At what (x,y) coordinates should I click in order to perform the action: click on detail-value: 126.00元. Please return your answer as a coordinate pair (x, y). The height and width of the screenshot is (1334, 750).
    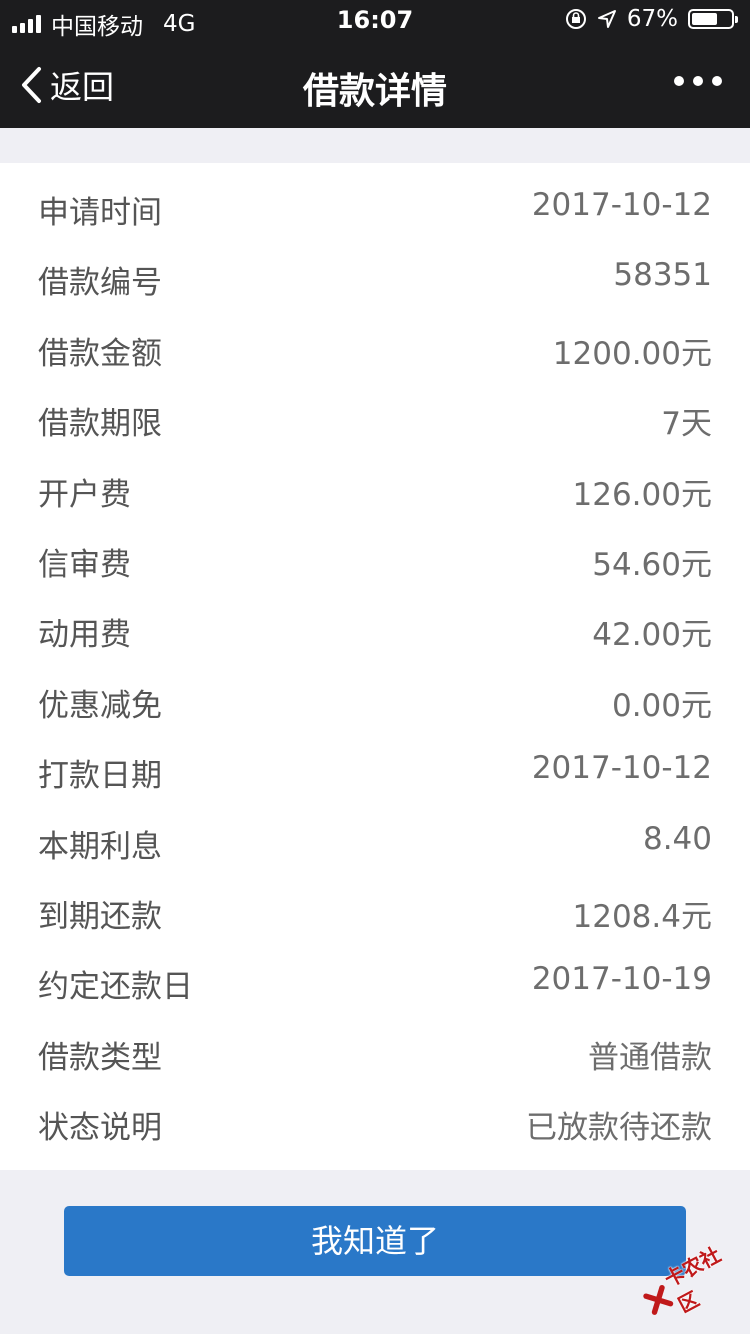
    Looking at the image, I should click on (642, 494).